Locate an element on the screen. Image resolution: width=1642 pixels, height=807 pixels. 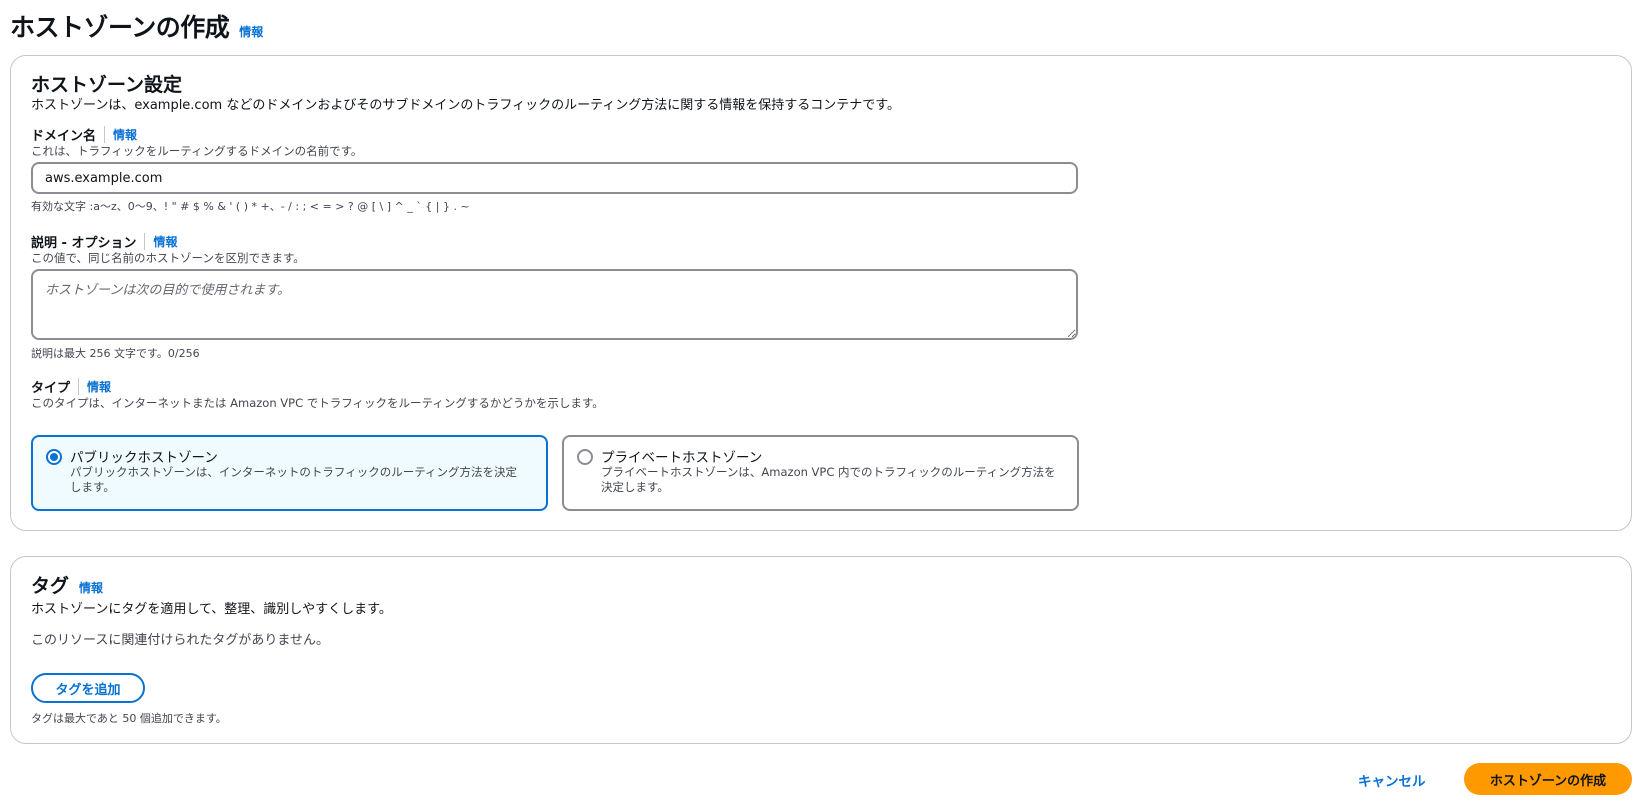
comment-length-hint: 説明は最大 256 文字です。0/256 is located at coordinates (115, 353).